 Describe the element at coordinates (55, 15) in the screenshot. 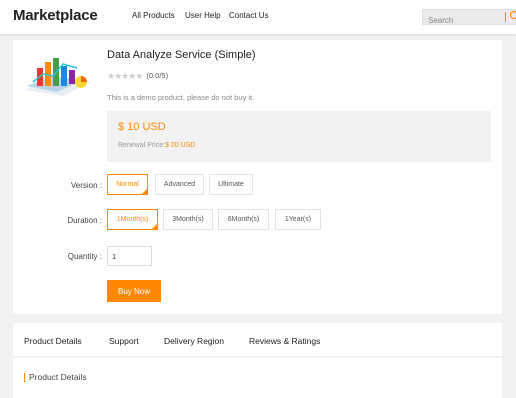

I see `brand-logo: Marketplace` at that location.